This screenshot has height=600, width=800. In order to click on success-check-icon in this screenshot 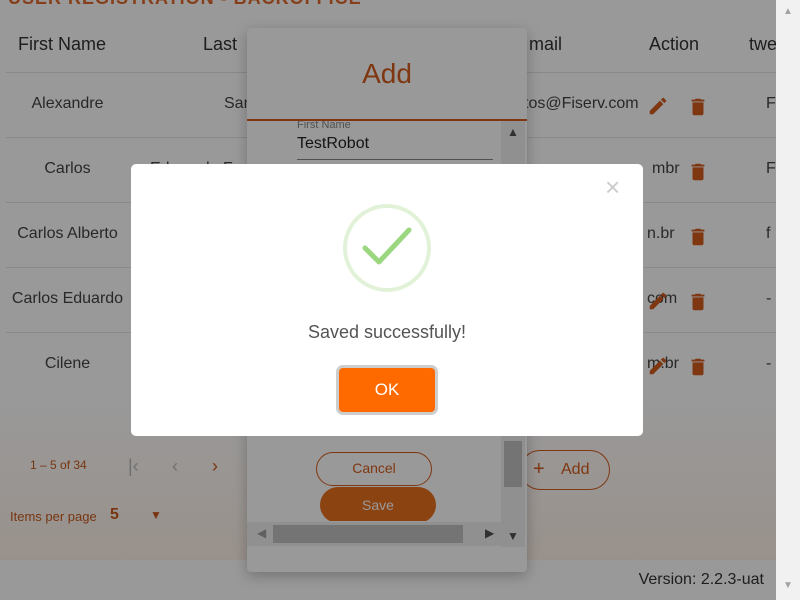, I will do `click(387, 248)`.